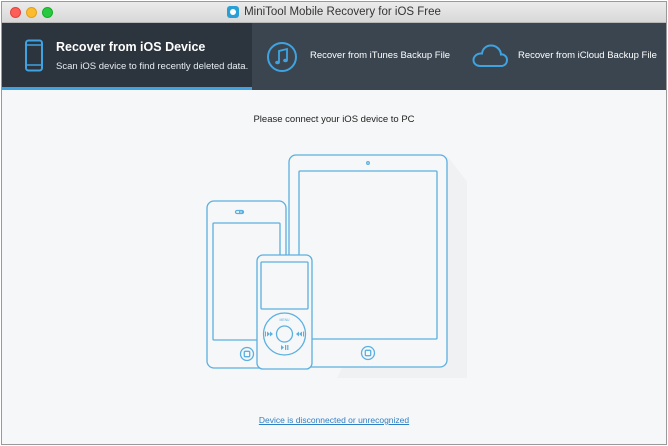 Image resolution: width=668 pixels, height=446 pixels. I want to click on ipad-outline-icon, so click(368, 261).